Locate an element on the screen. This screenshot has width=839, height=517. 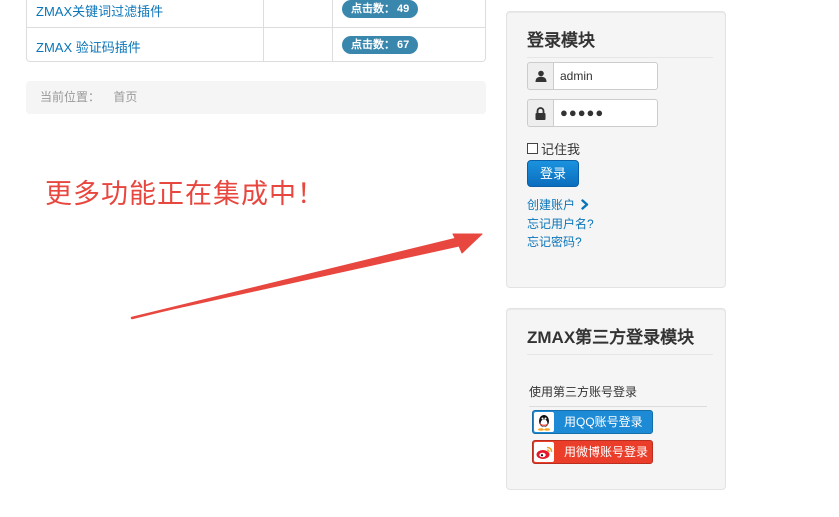
remember-me: 记住我 is located at coordinates (553, 148).